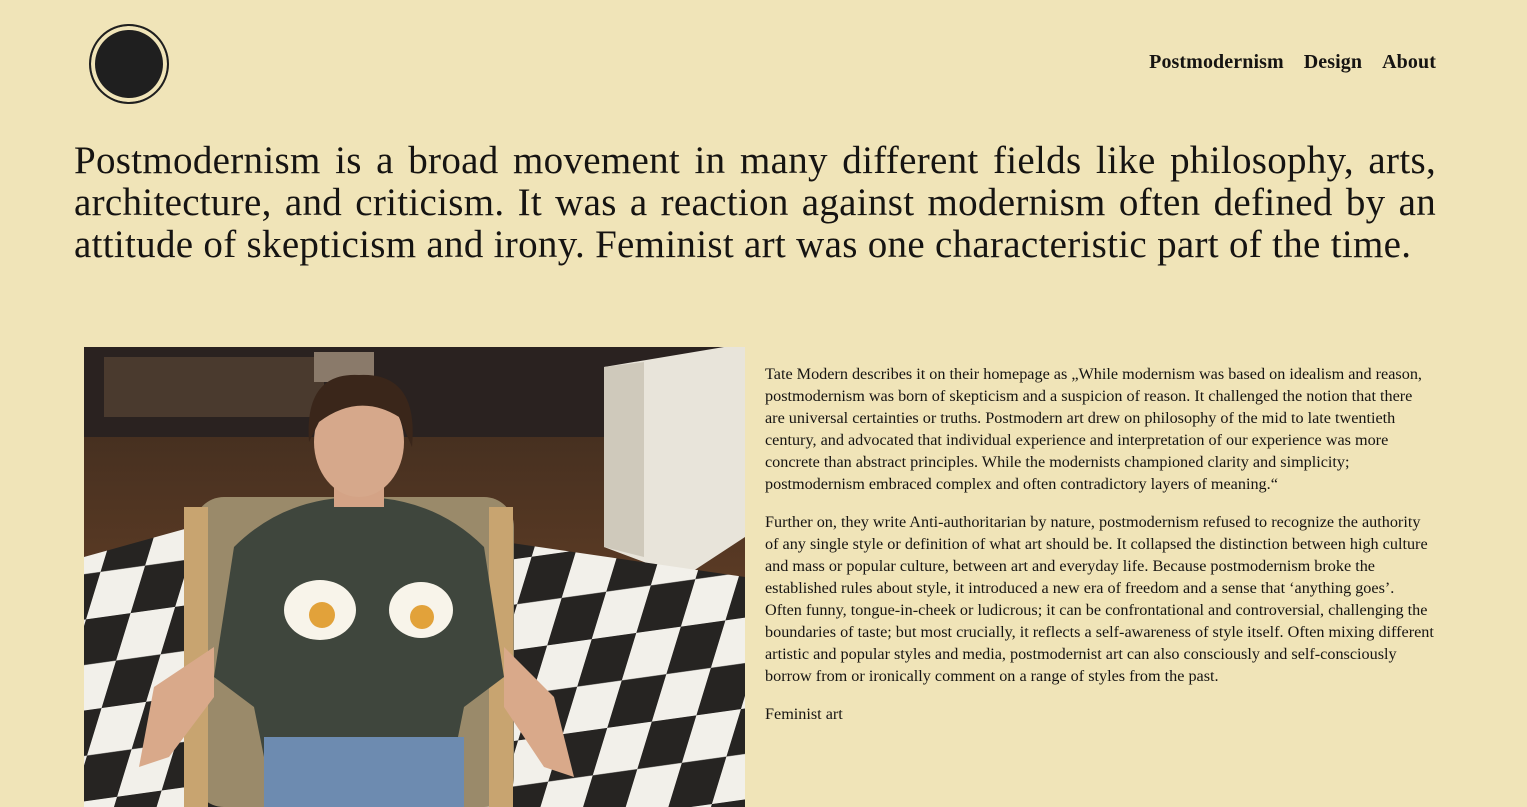  Describe the element at coordinates (1409, 62) in the screenshot. I see `nav-link-about: About` at that location.